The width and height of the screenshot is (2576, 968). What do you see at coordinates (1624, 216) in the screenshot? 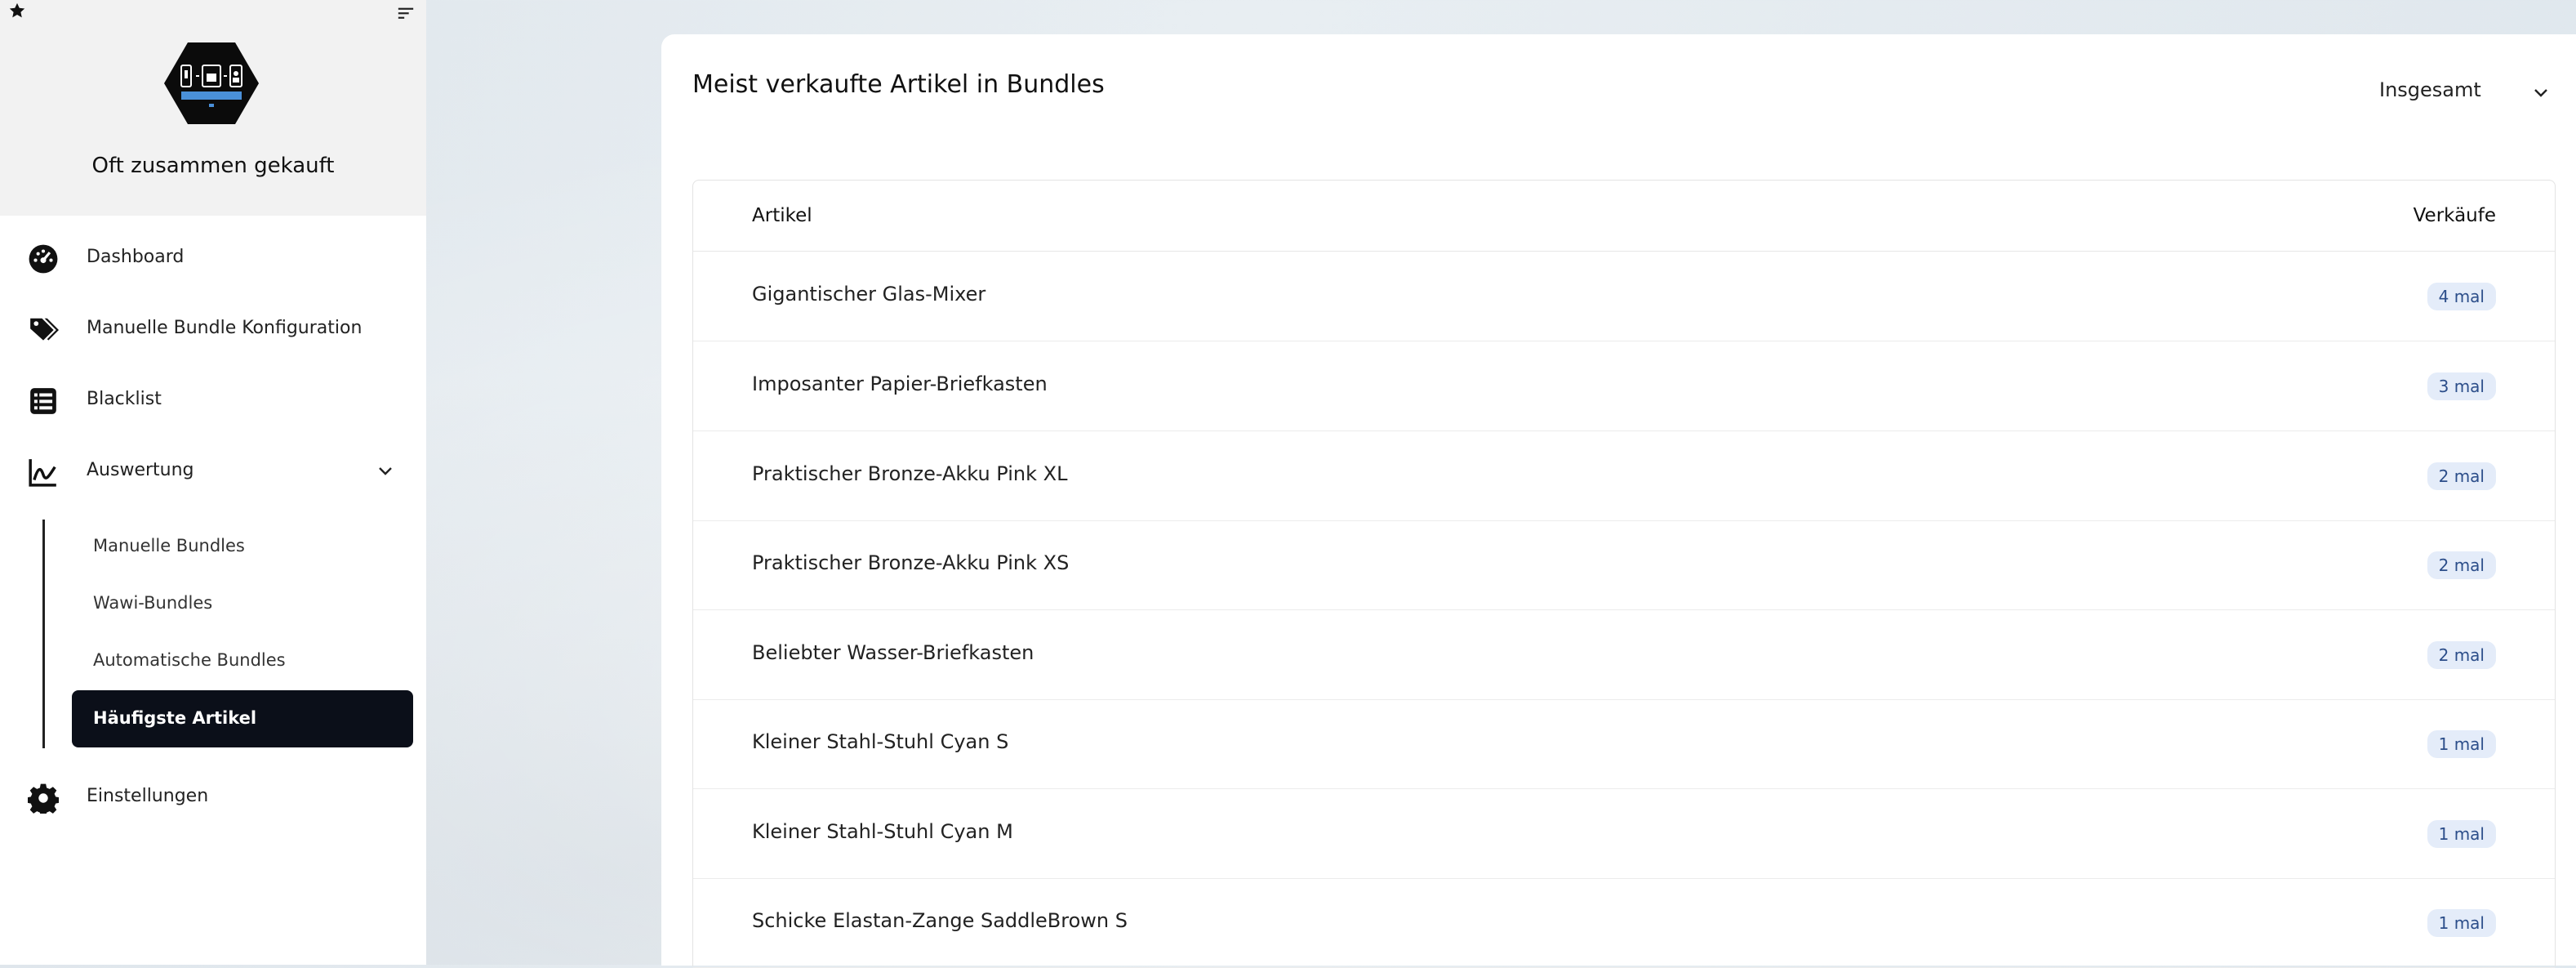
I see `table-header: Artikel Verkäufe` at bounding box center [1624, 216].